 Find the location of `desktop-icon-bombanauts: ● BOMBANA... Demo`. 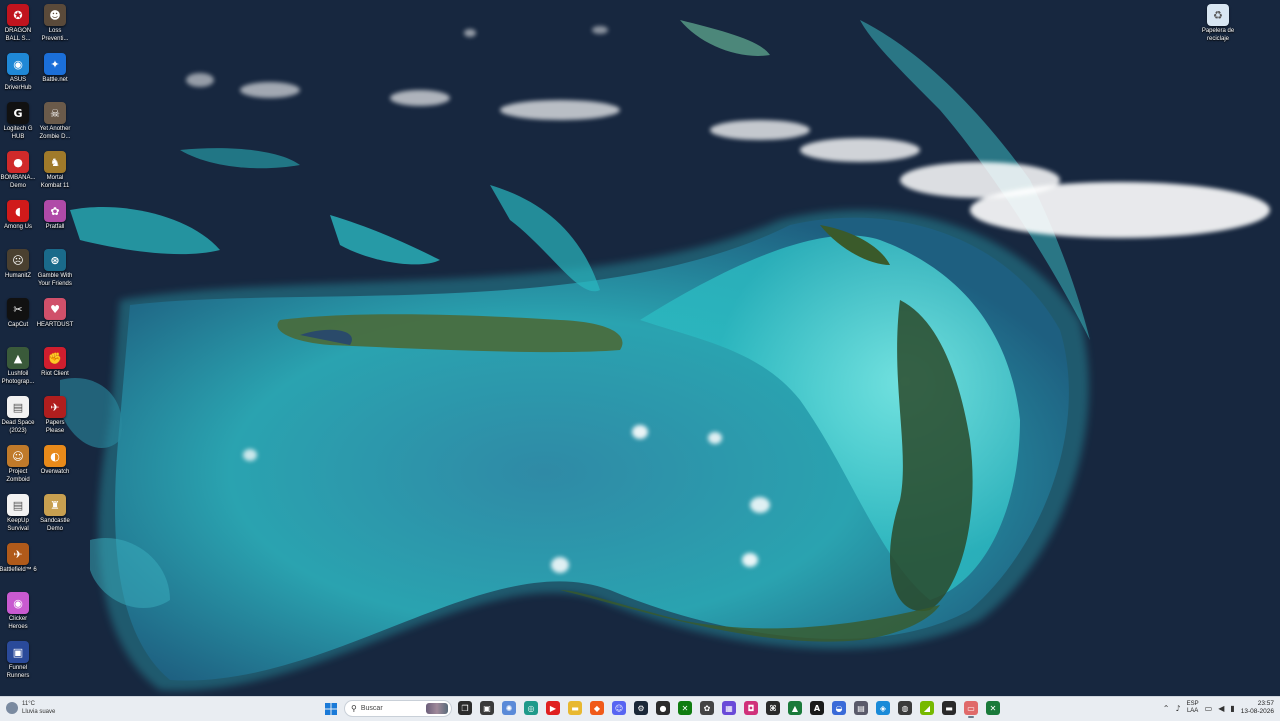

desktop-icon-bombanauts: ● BOMBANA... Demo is located at coordinates (18, 170).